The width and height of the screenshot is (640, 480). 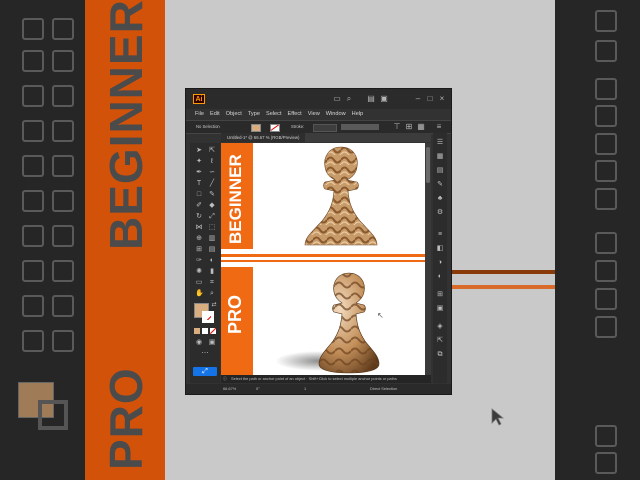 I want to click on swap-colors-icon: ⇄, so click(x=214, y=305).